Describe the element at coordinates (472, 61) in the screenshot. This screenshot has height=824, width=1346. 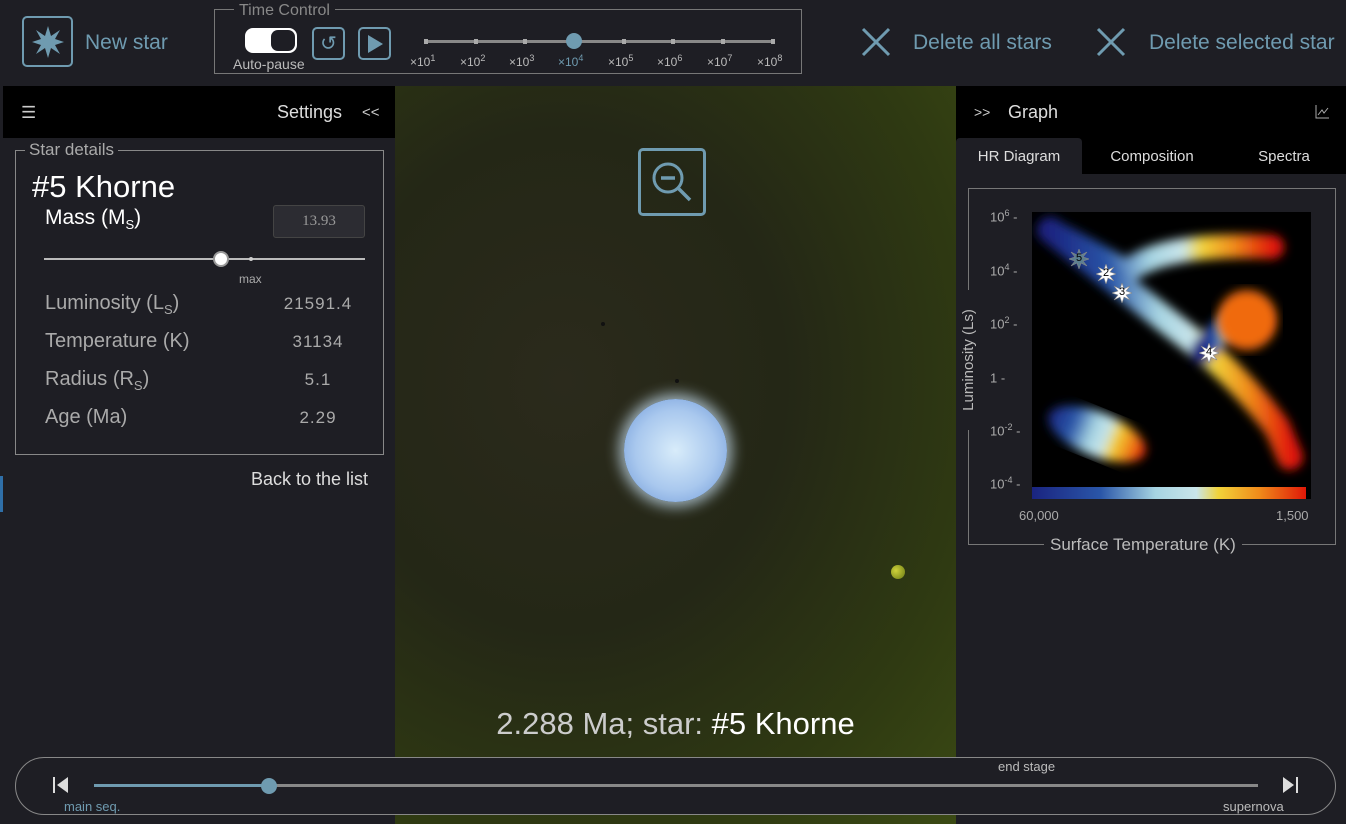
I see `speed-label: ×102` at that location.